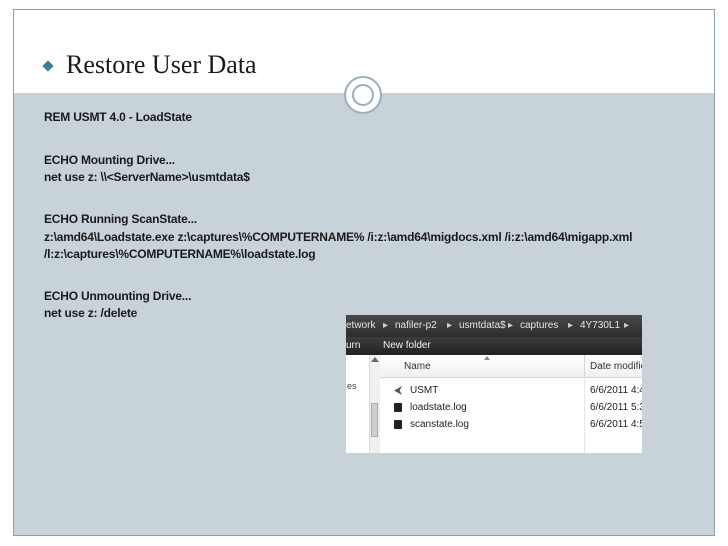 This screenshot has height=546, width=728. What do you see at coordinates (439, 424) in the screenshot?
I see `file-name: scanstate.log` at bounding box center [439, 424].